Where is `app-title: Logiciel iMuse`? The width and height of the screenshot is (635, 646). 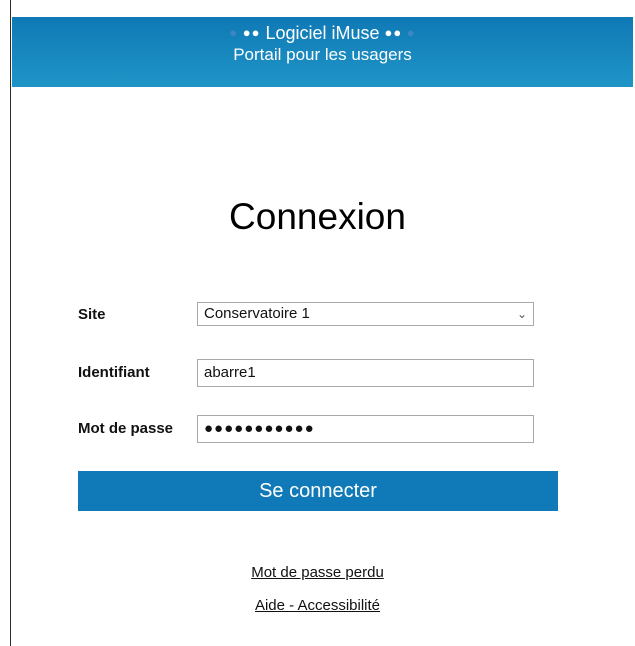 app-title: Logiciel iMuse is located at coordinates (322, 33).